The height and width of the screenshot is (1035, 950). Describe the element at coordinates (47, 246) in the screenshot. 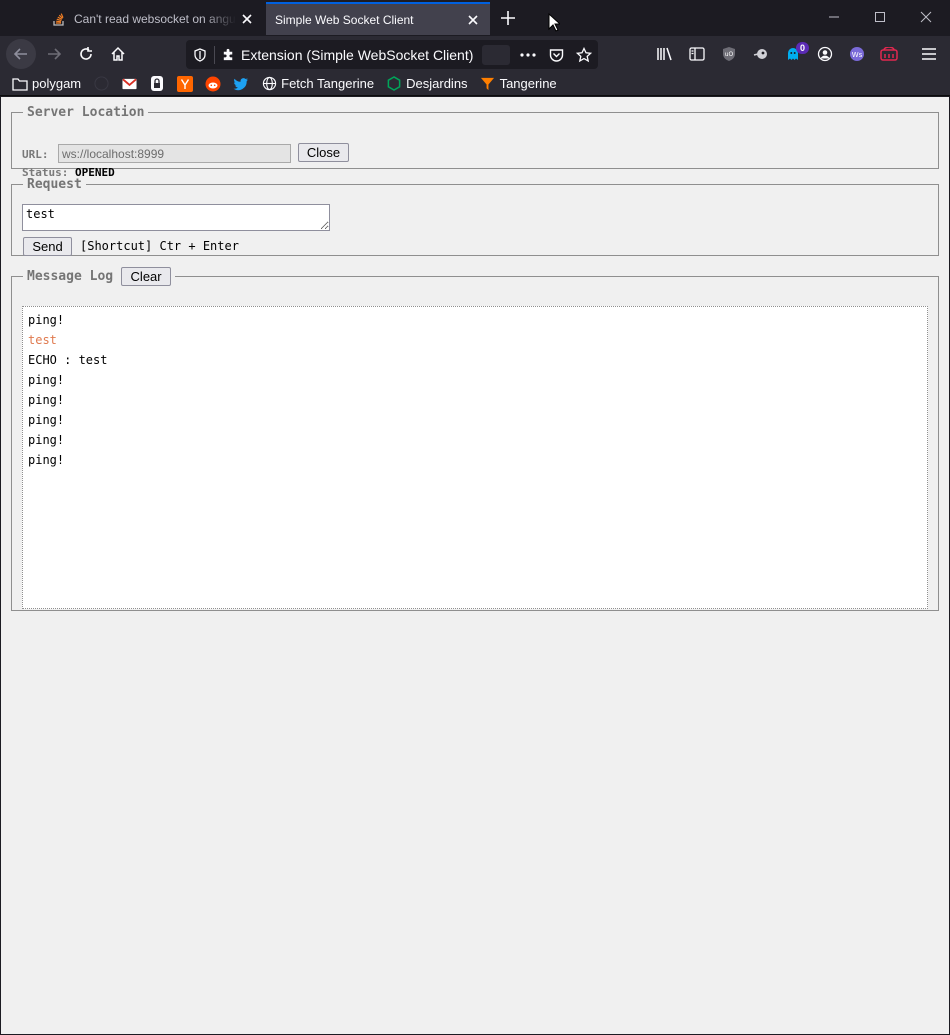

I see `send-button: Send` at that location.